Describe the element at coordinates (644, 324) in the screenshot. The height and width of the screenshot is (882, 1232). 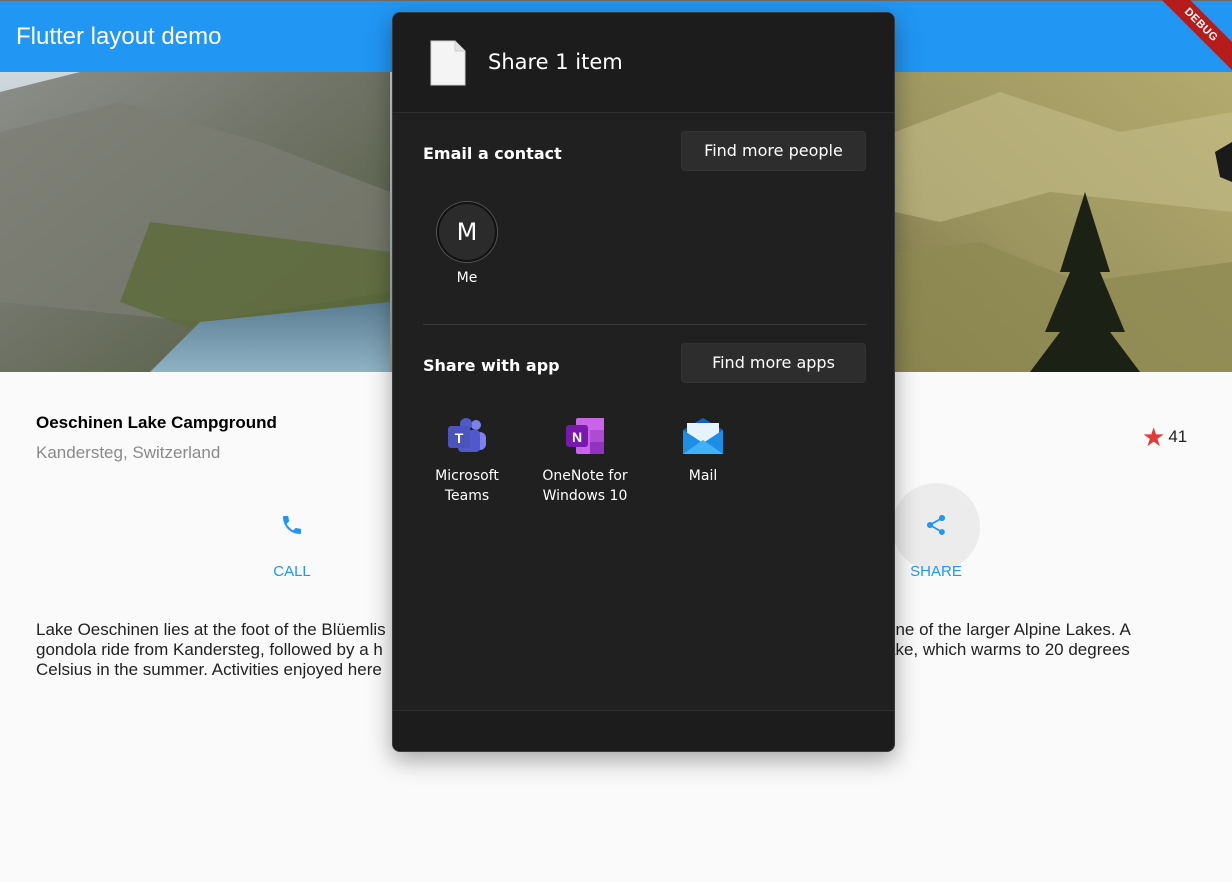
I see `divider` at that location.